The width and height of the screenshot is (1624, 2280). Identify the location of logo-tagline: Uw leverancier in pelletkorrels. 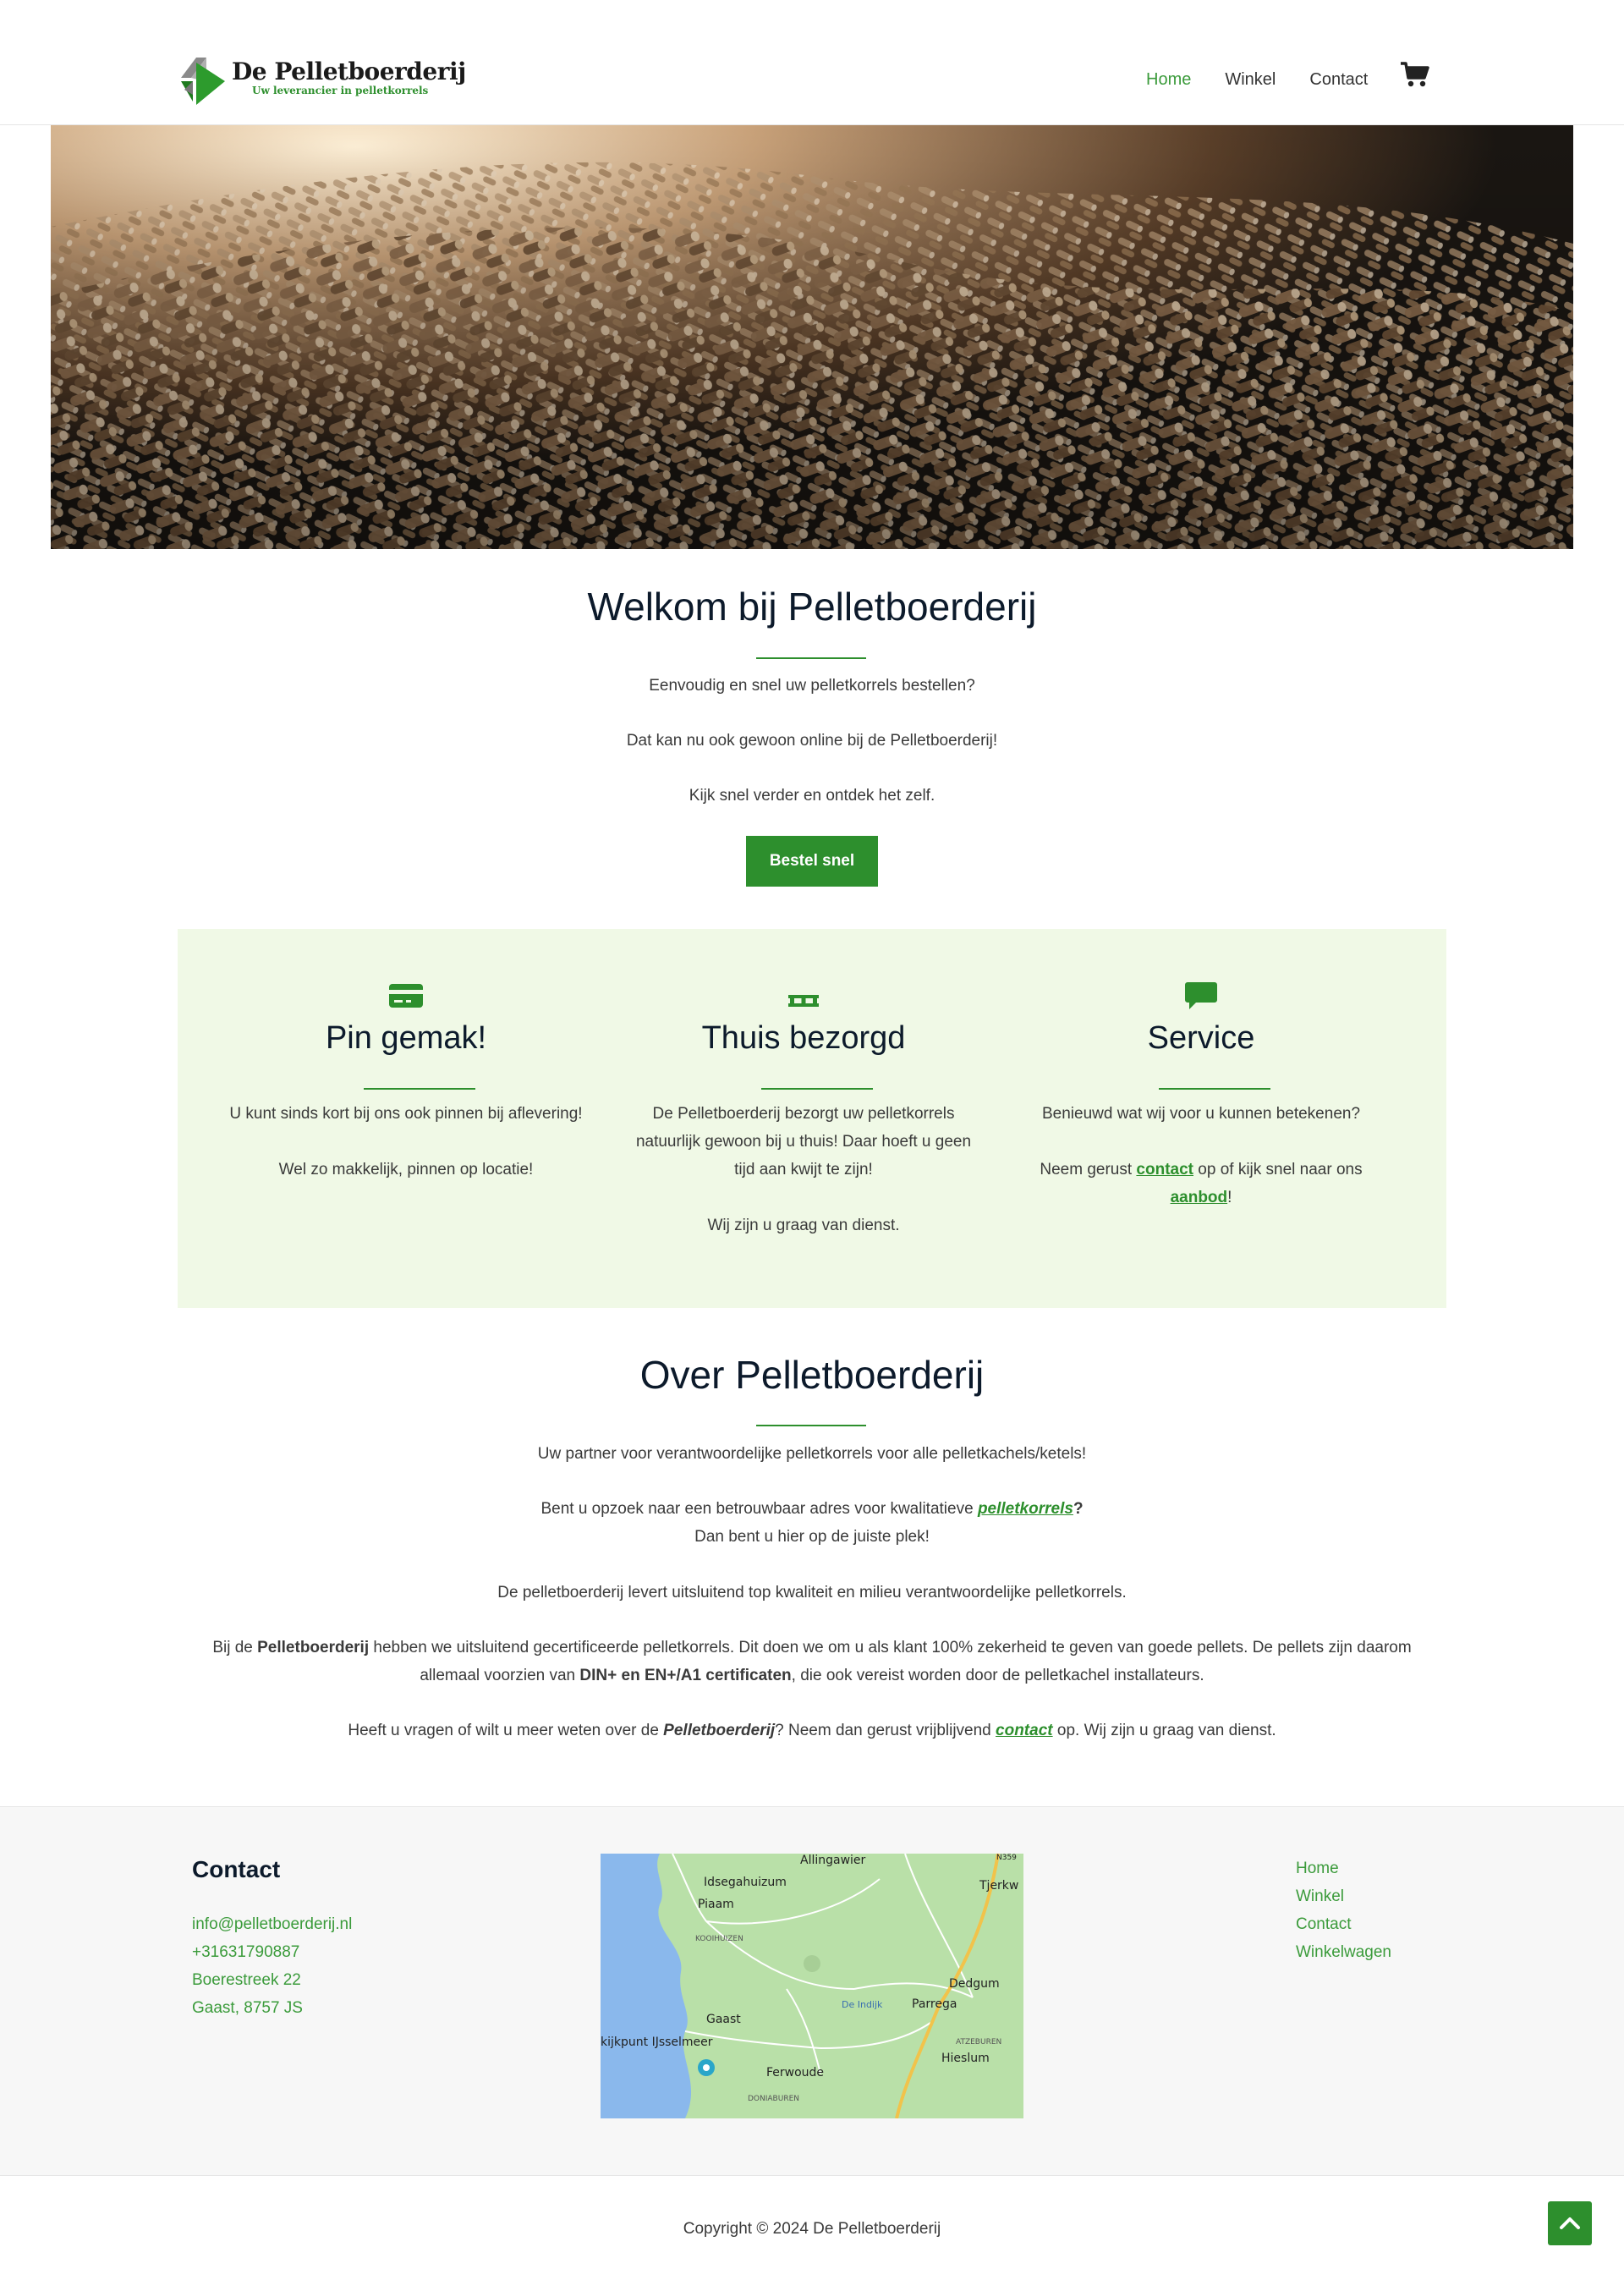
(341, 90).